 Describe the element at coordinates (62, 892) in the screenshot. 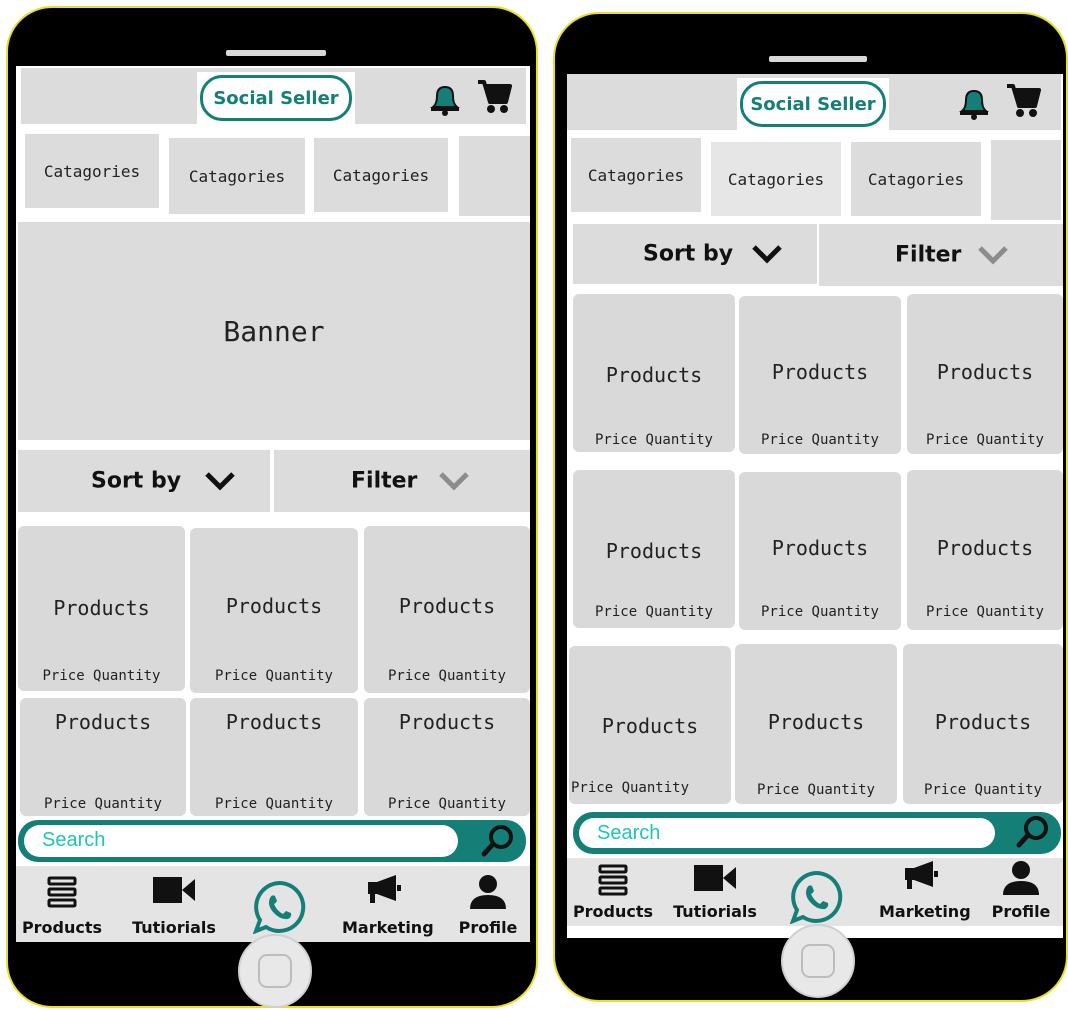

I see `list-icon` at that location.